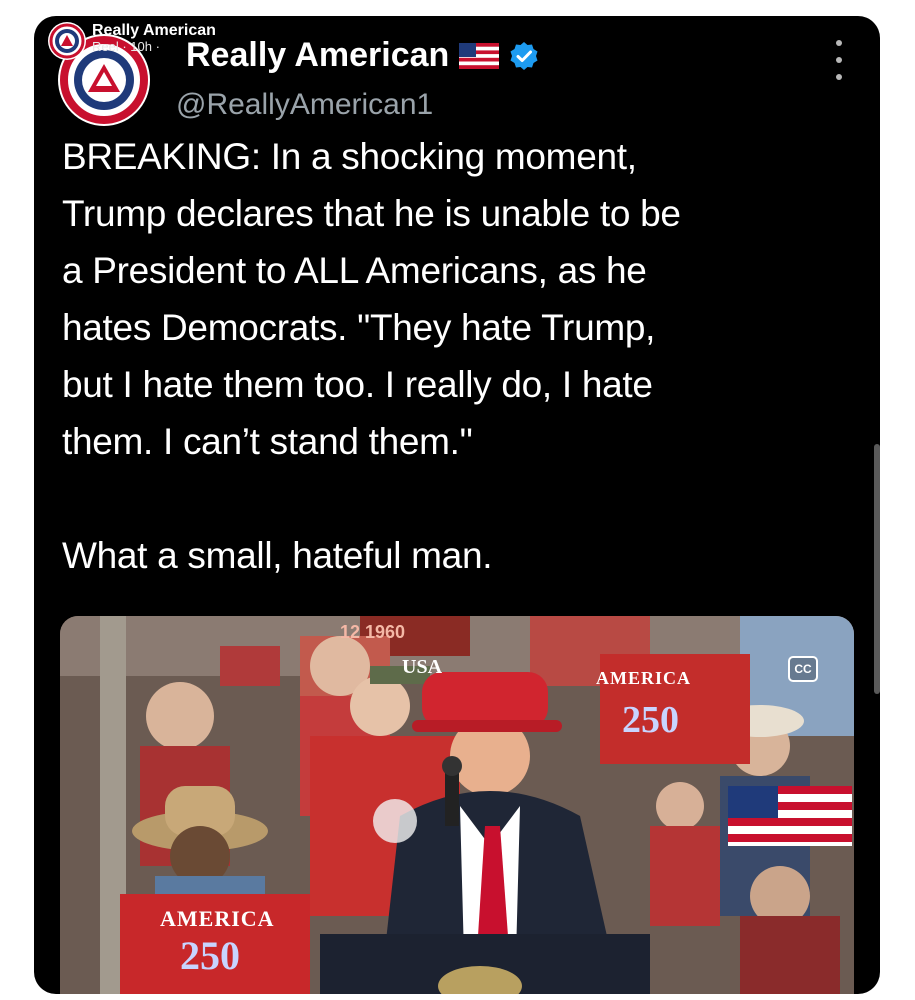  Describe the element at coordinates (277, 555) in the screenshot. I see `post-paragraph: What a small, hateful man.` at that location.